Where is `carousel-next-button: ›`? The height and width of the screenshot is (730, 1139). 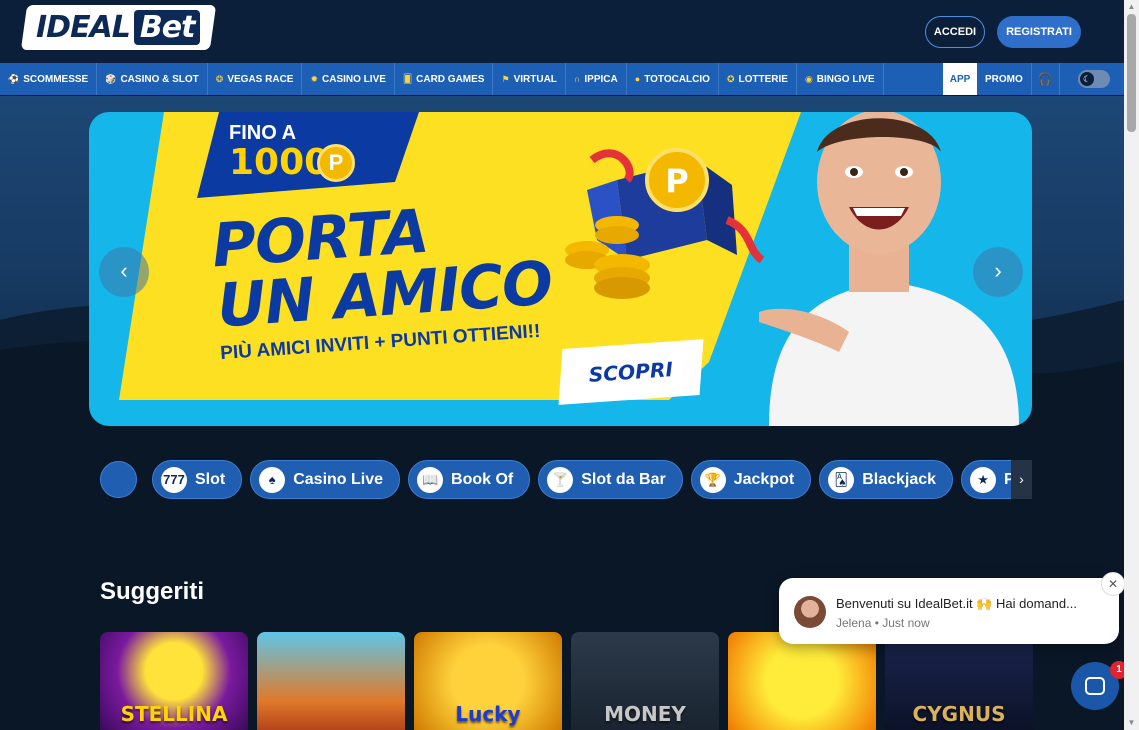
carousel-next-button: › is located at coordinates (998, 272).